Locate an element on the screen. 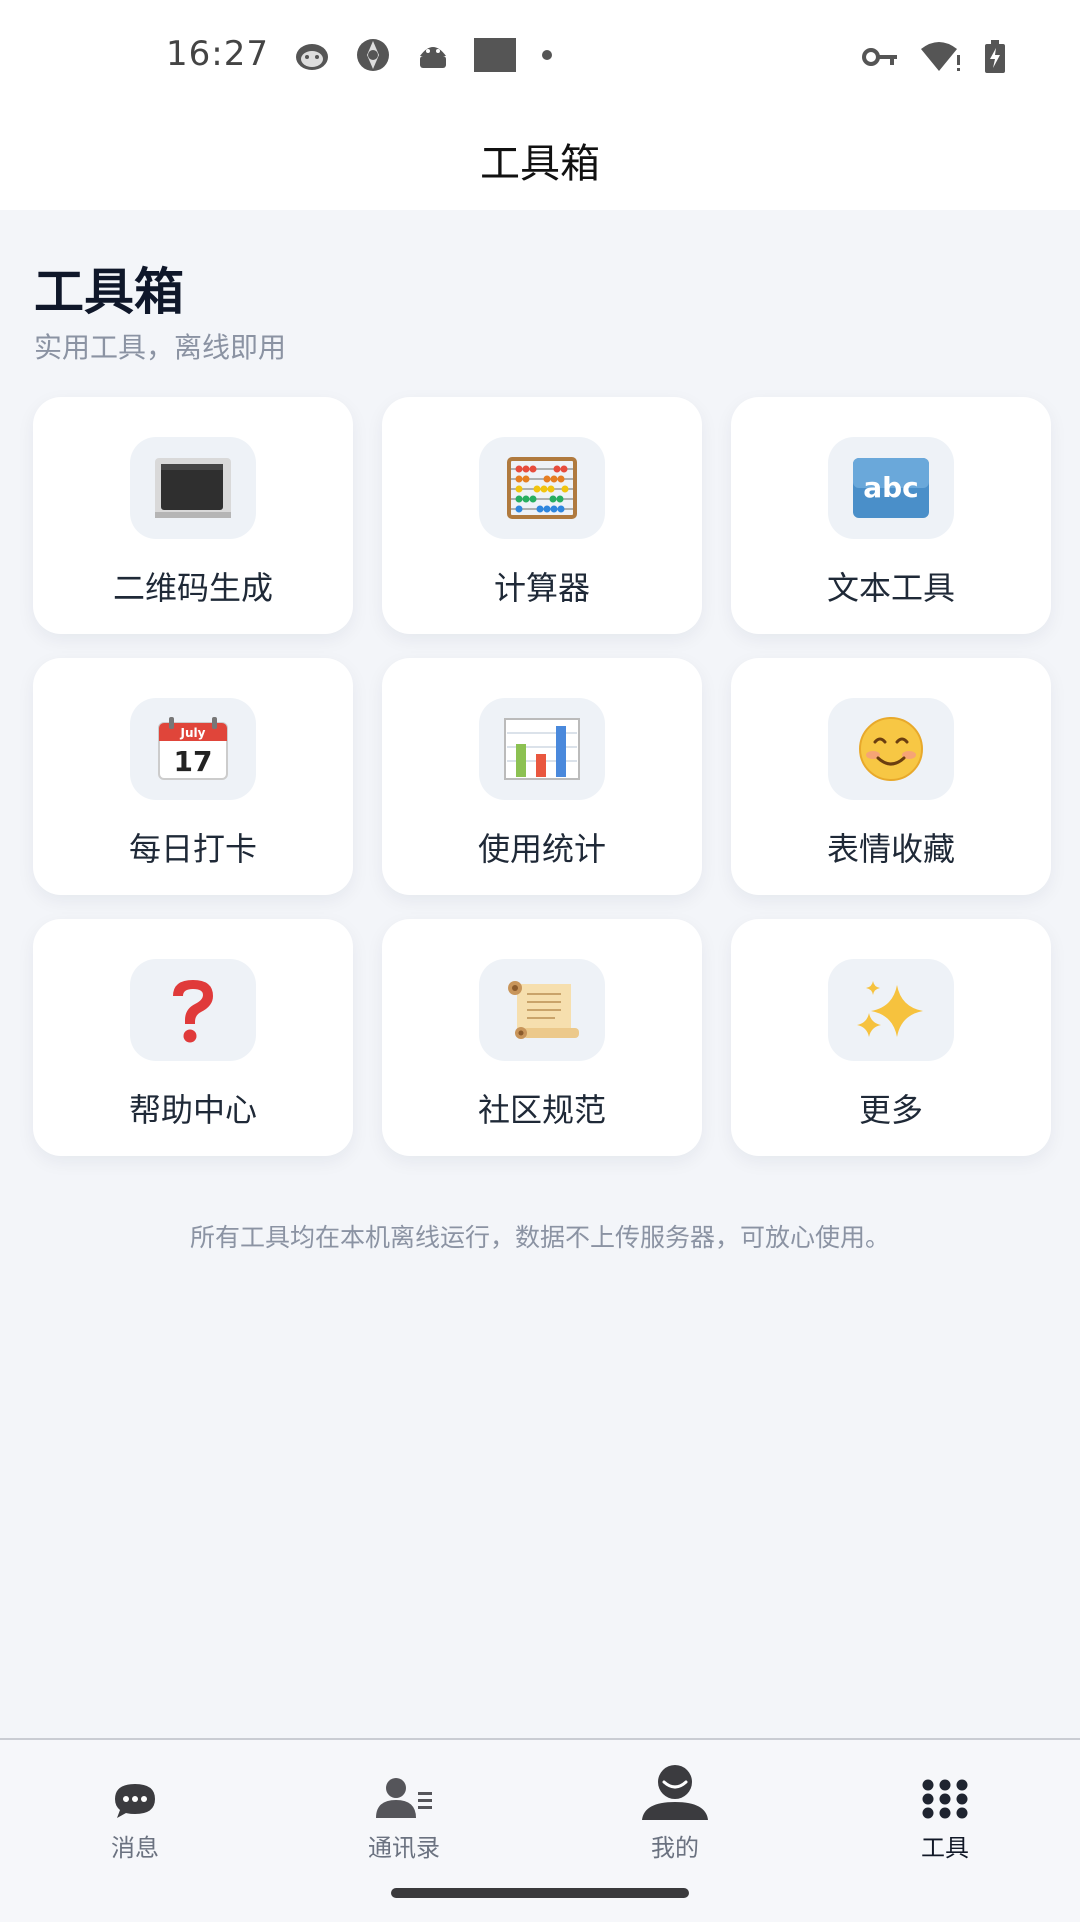  tool-card-stats: 使用统计 is located at coordinates (542, 776).